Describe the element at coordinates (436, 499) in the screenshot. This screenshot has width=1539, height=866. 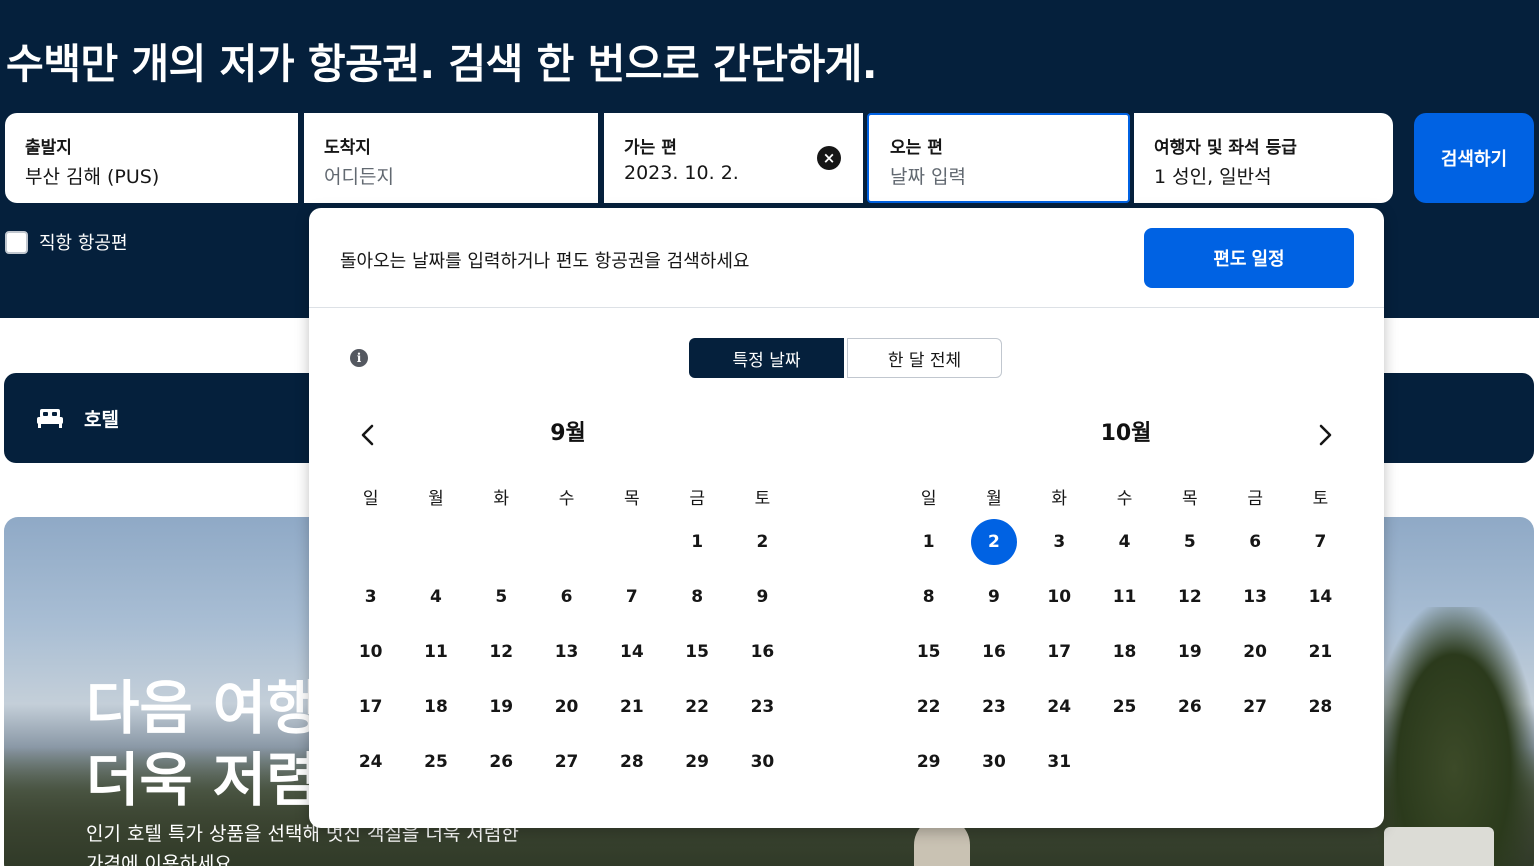
I see `weekday-label: 월` at that location.